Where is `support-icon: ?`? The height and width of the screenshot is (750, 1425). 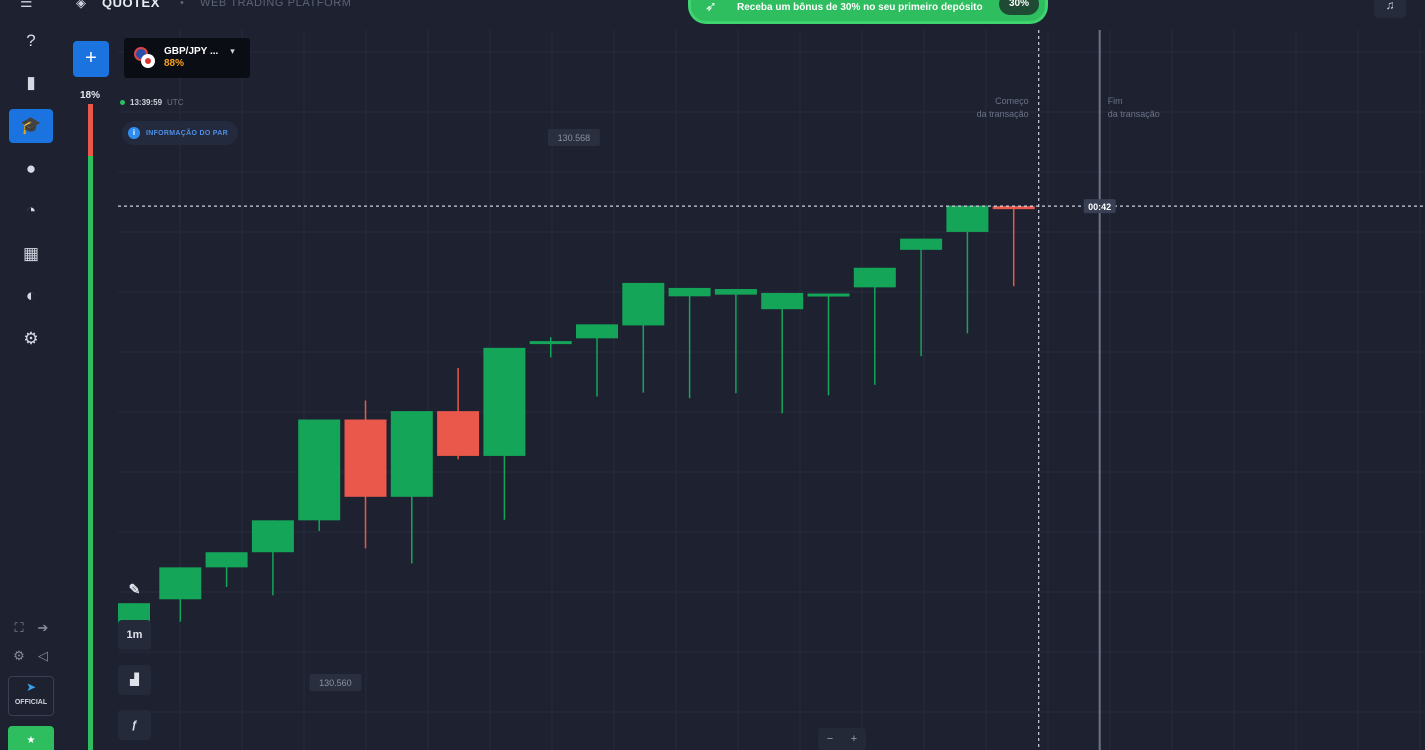 support-icon: ? is located at coordinates (31, 40).